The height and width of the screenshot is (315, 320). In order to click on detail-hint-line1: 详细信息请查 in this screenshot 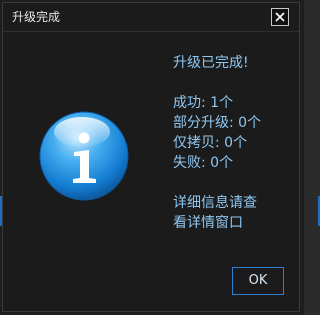, I will do `click(215, 203)`.